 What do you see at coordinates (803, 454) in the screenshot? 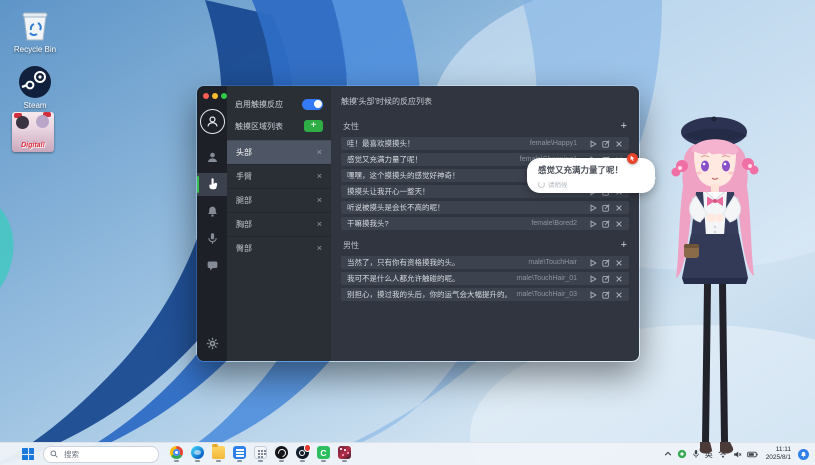
I see `notification-bell-icon` at bounding box center [803, 454].